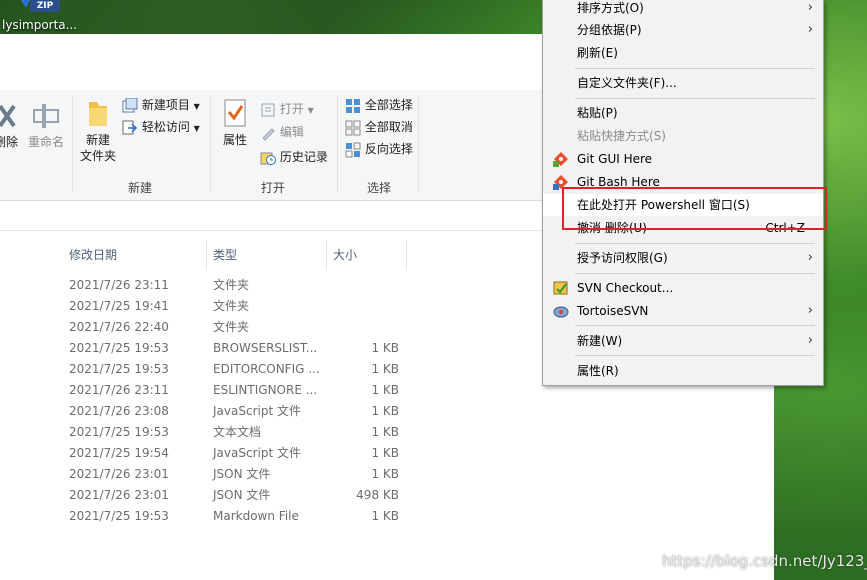  Describe the element at coordinates (97, 140) in the screenshot. I see `new-folder-label-1: 新建` at that location.